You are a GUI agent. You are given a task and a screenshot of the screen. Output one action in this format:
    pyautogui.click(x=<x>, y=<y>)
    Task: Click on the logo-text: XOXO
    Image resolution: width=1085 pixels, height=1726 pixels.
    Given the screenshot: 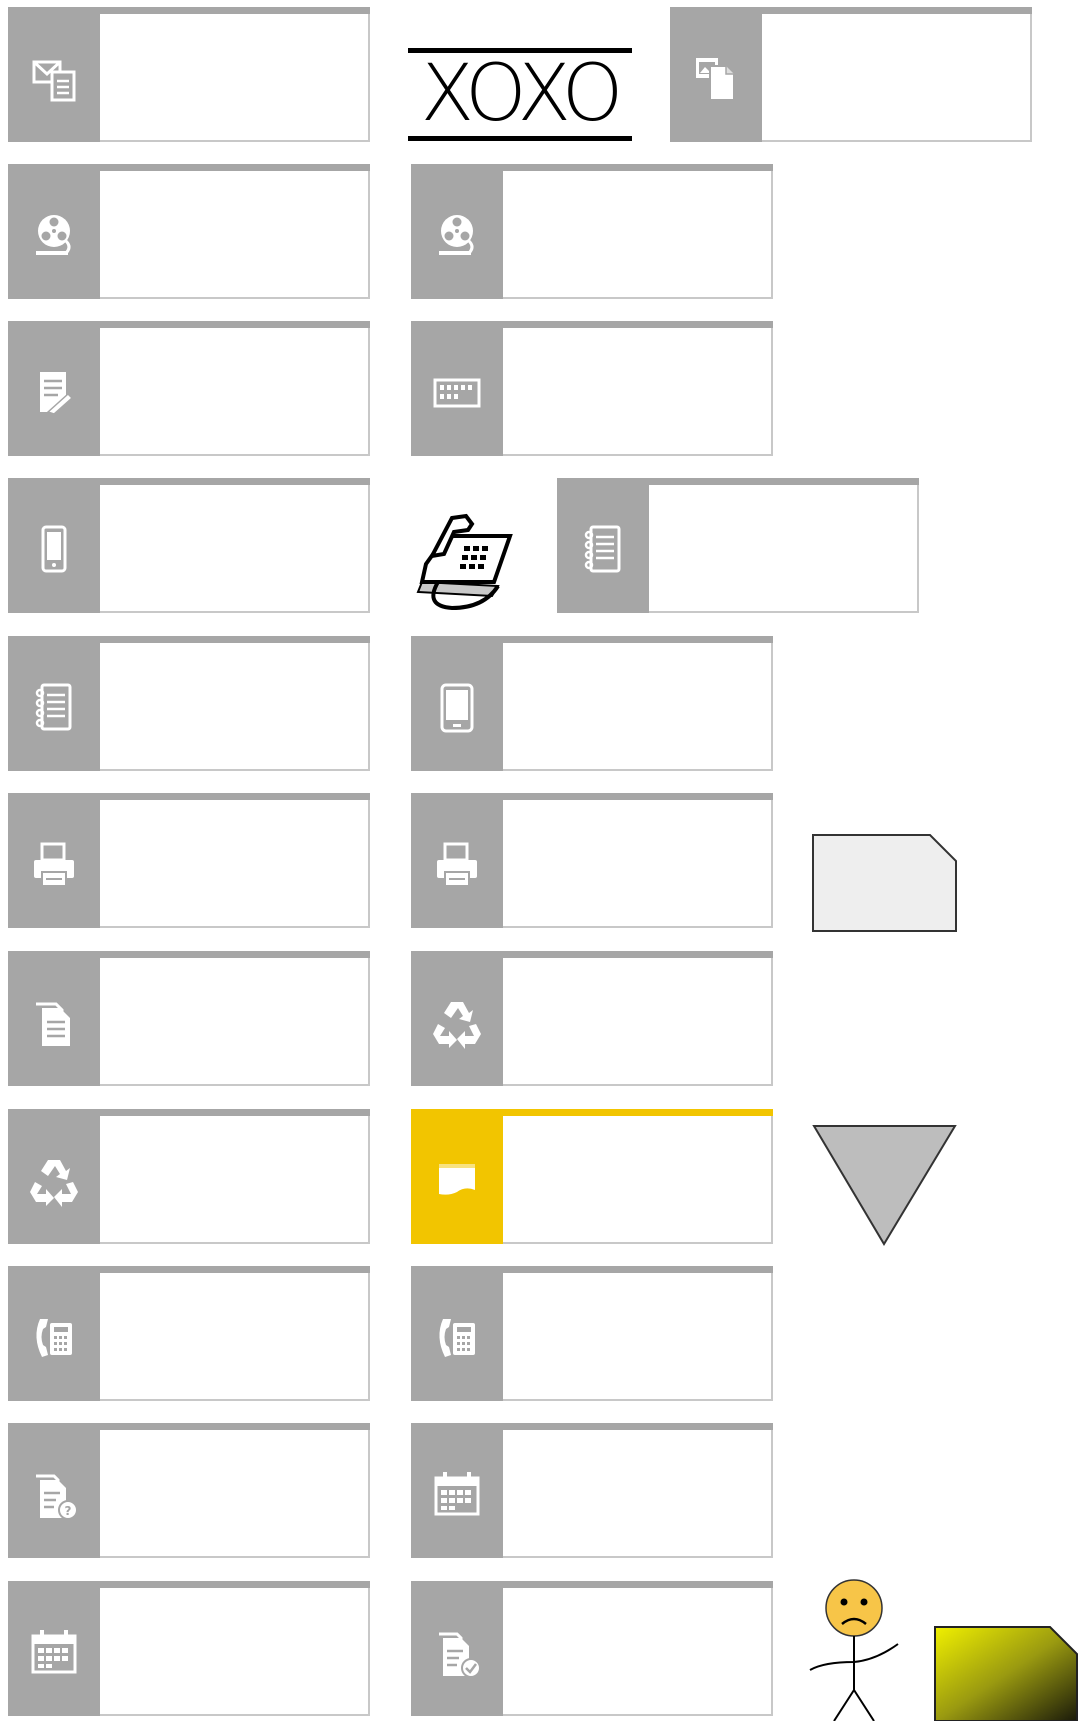 What is the action you would take?
    pyautogui.click(x=522, y=94)
    